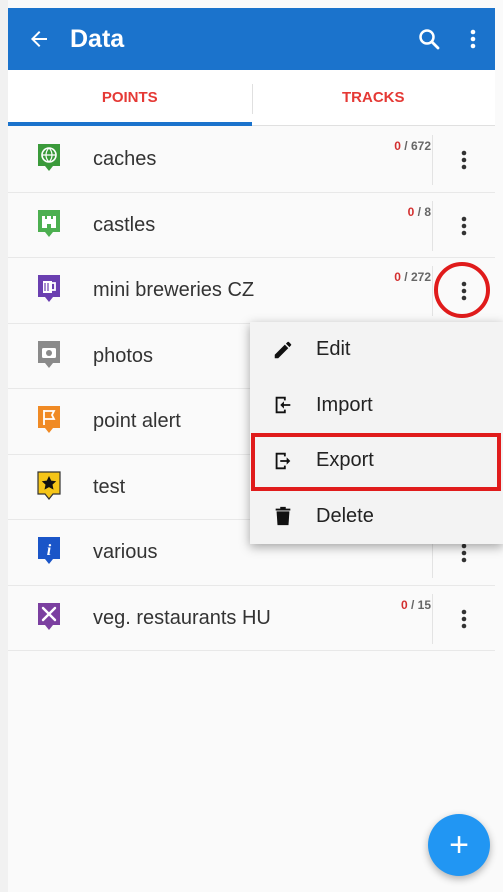 The height and width of the screenshot is (892, 503). Describe the element at coordinates (49, 288) in the screenshot. I see `beer-icon` at that location.